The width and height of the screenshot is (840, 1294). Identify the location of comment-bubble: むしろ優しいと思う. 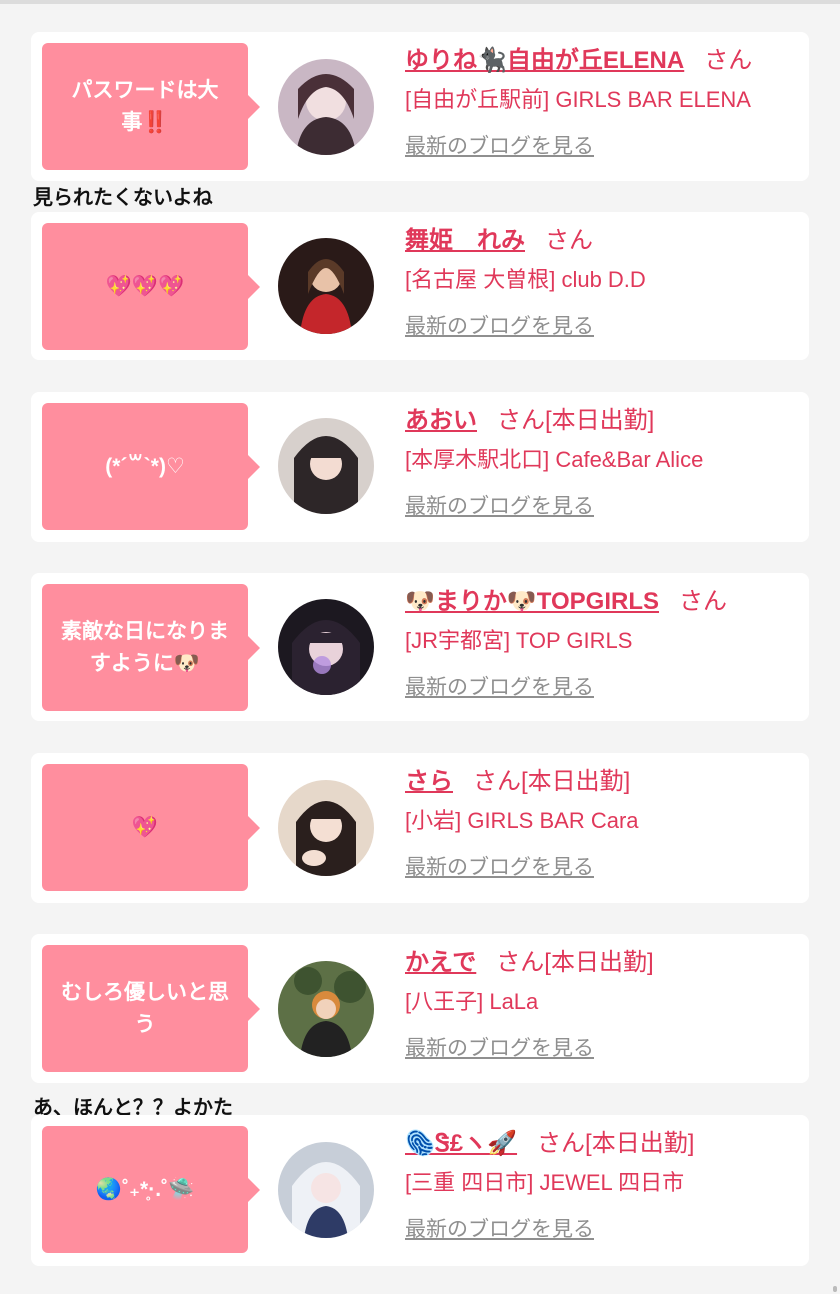
(151, 1008).